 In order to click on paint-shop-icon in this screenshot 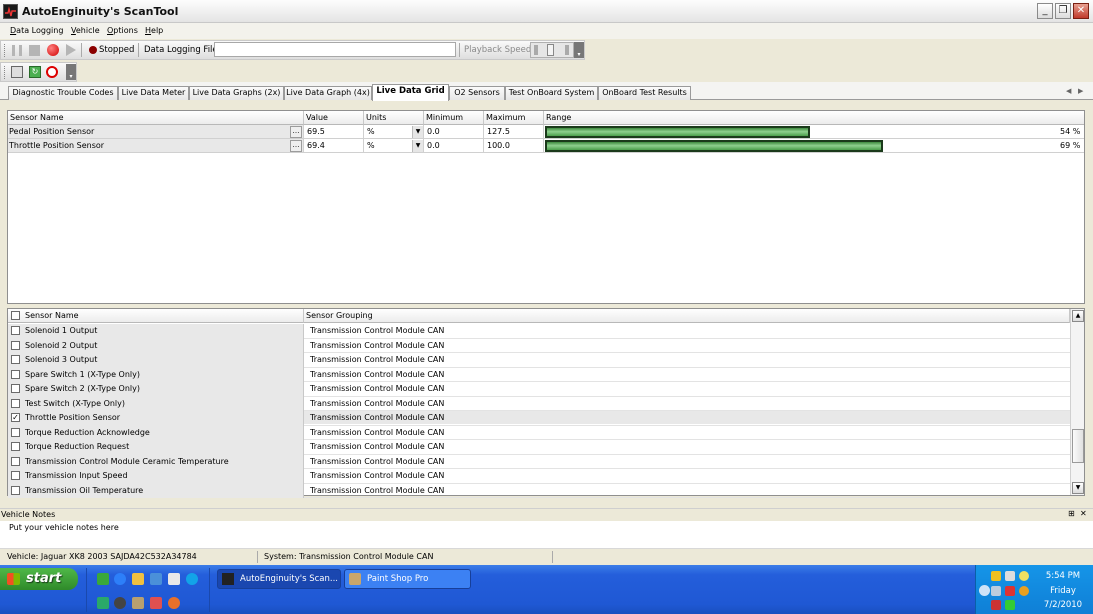, I will do `click(138, 603)`.